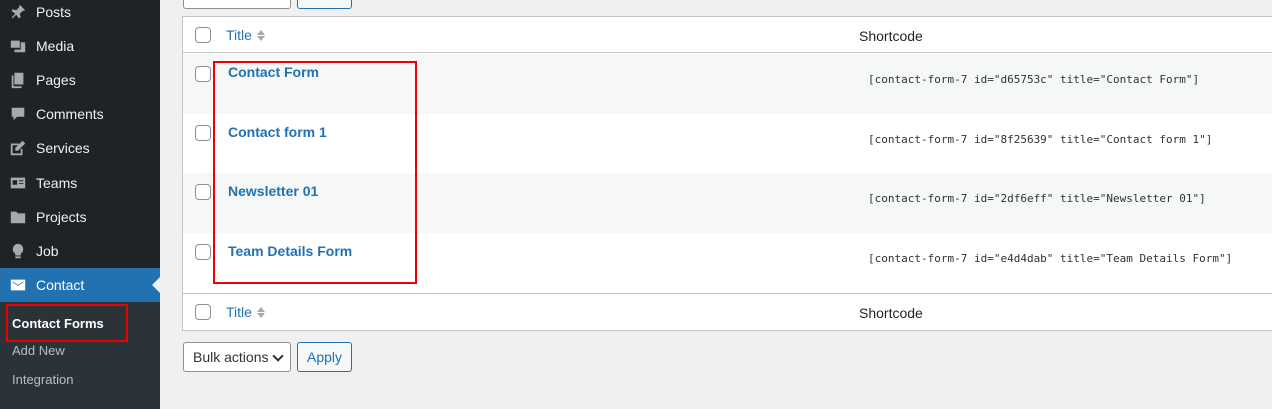  Describe the element at coordinates (18, 251) in the screenshot. I see `lightbulb-icon` at that location.